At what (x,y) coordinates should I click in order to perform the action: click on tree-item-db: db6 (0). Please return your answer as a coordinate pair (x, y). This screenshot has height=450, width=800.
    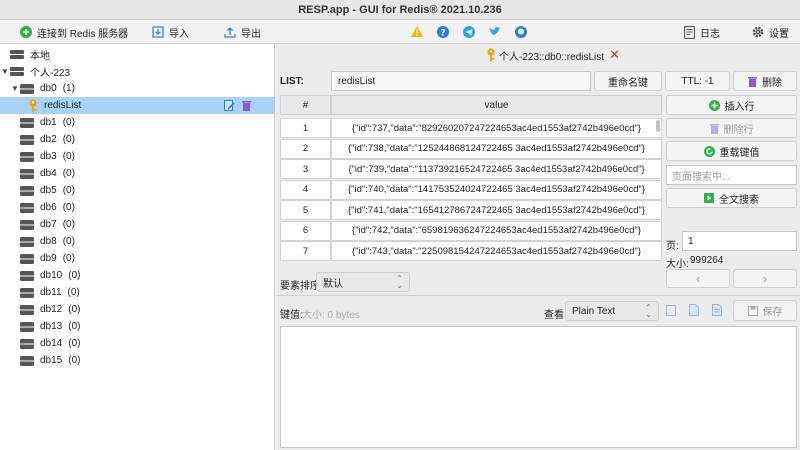
    Looking at the image, I should click on (137, 207).